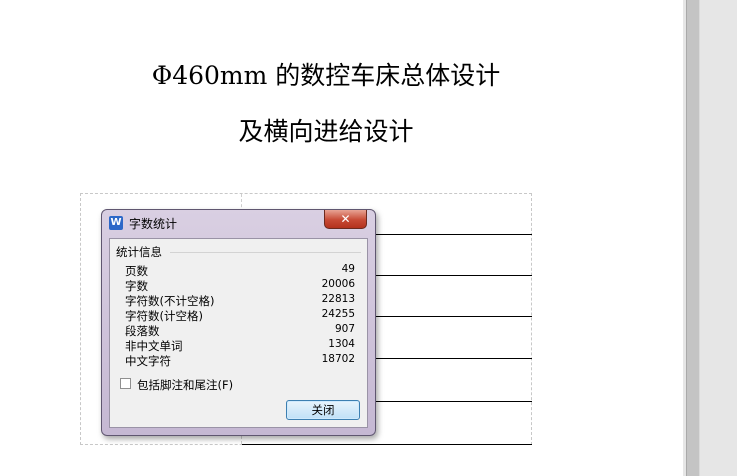 The width and height of the screenshot is (737, 476). What do you see at coordinates (139, 252) in the screenshot?
I see `group-label: 统计信息` at bounding box center [139, 252].